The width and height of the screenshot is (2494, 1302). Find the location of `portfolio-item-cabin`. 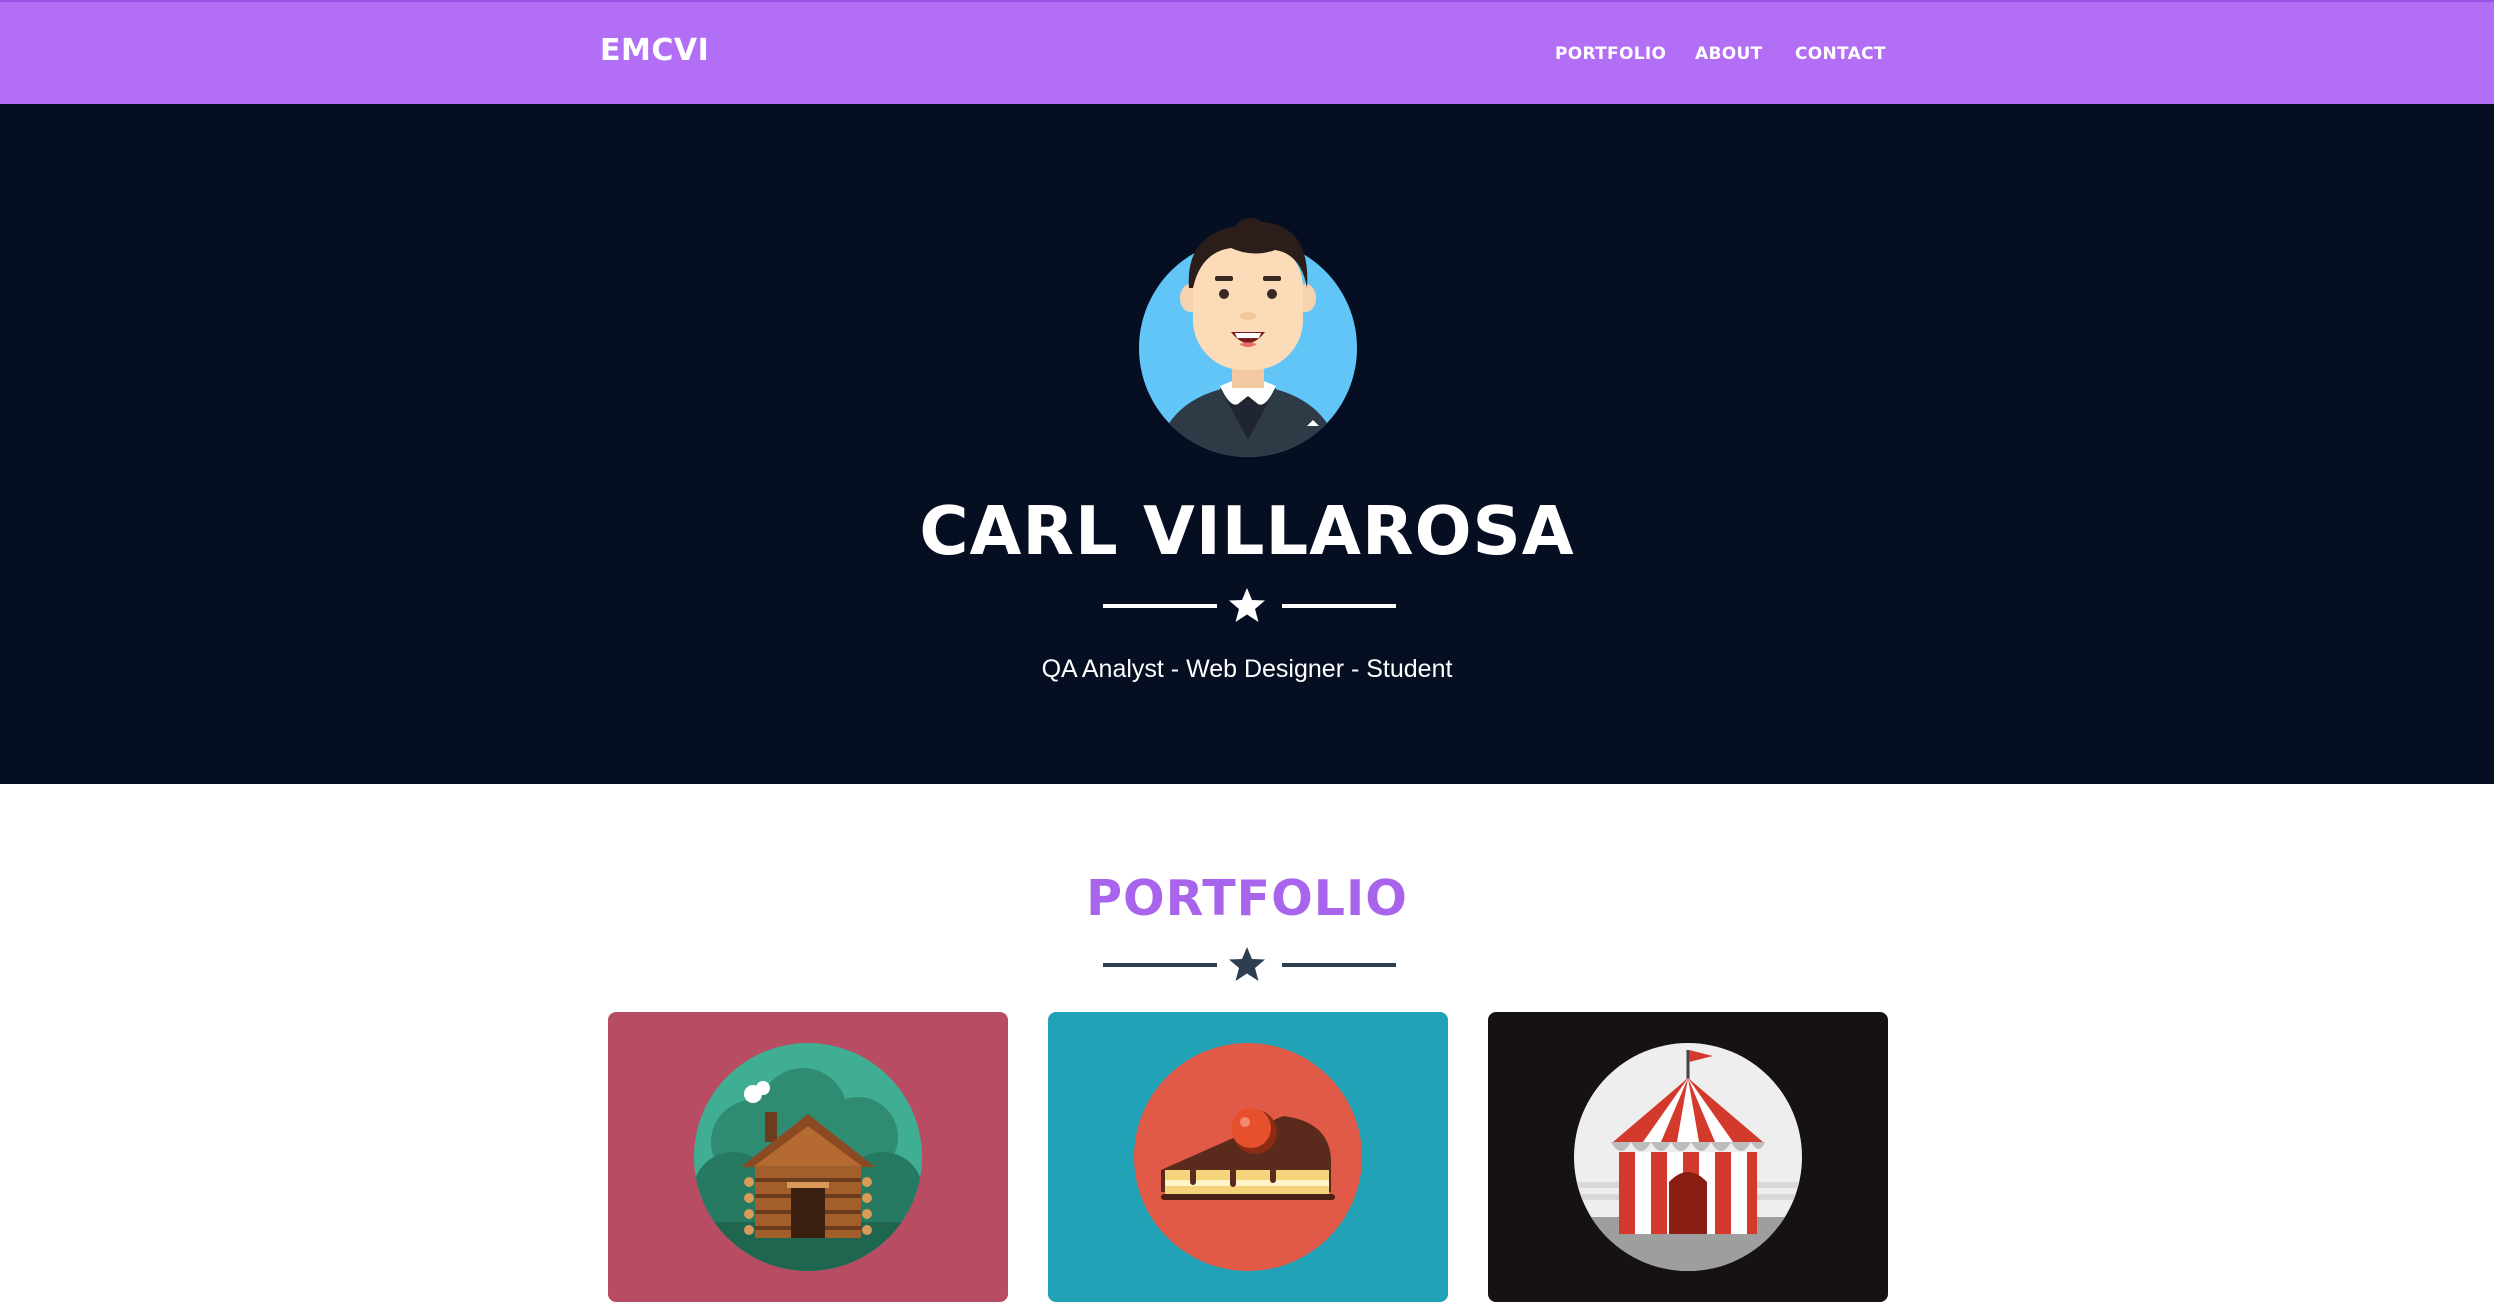

portfolio-item-cabin is located at coordinates (808, 1157).